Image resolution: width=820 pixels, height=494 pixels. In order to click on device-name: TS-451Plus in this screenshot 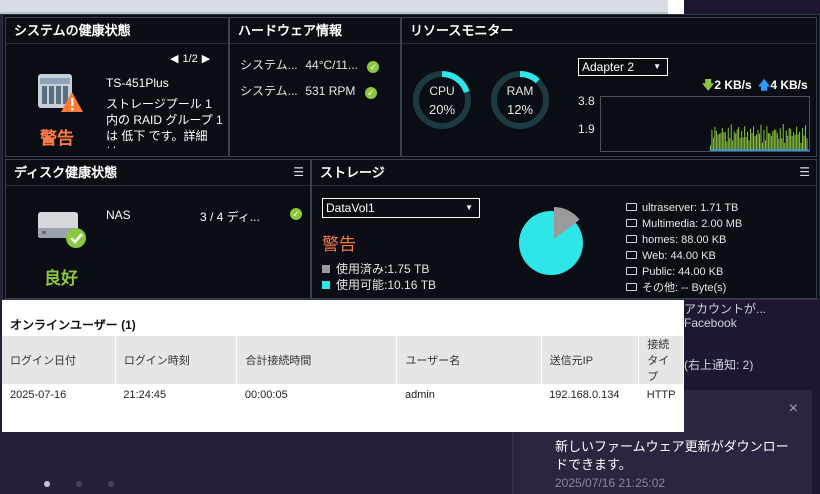, I will do `click(137, 83)`.